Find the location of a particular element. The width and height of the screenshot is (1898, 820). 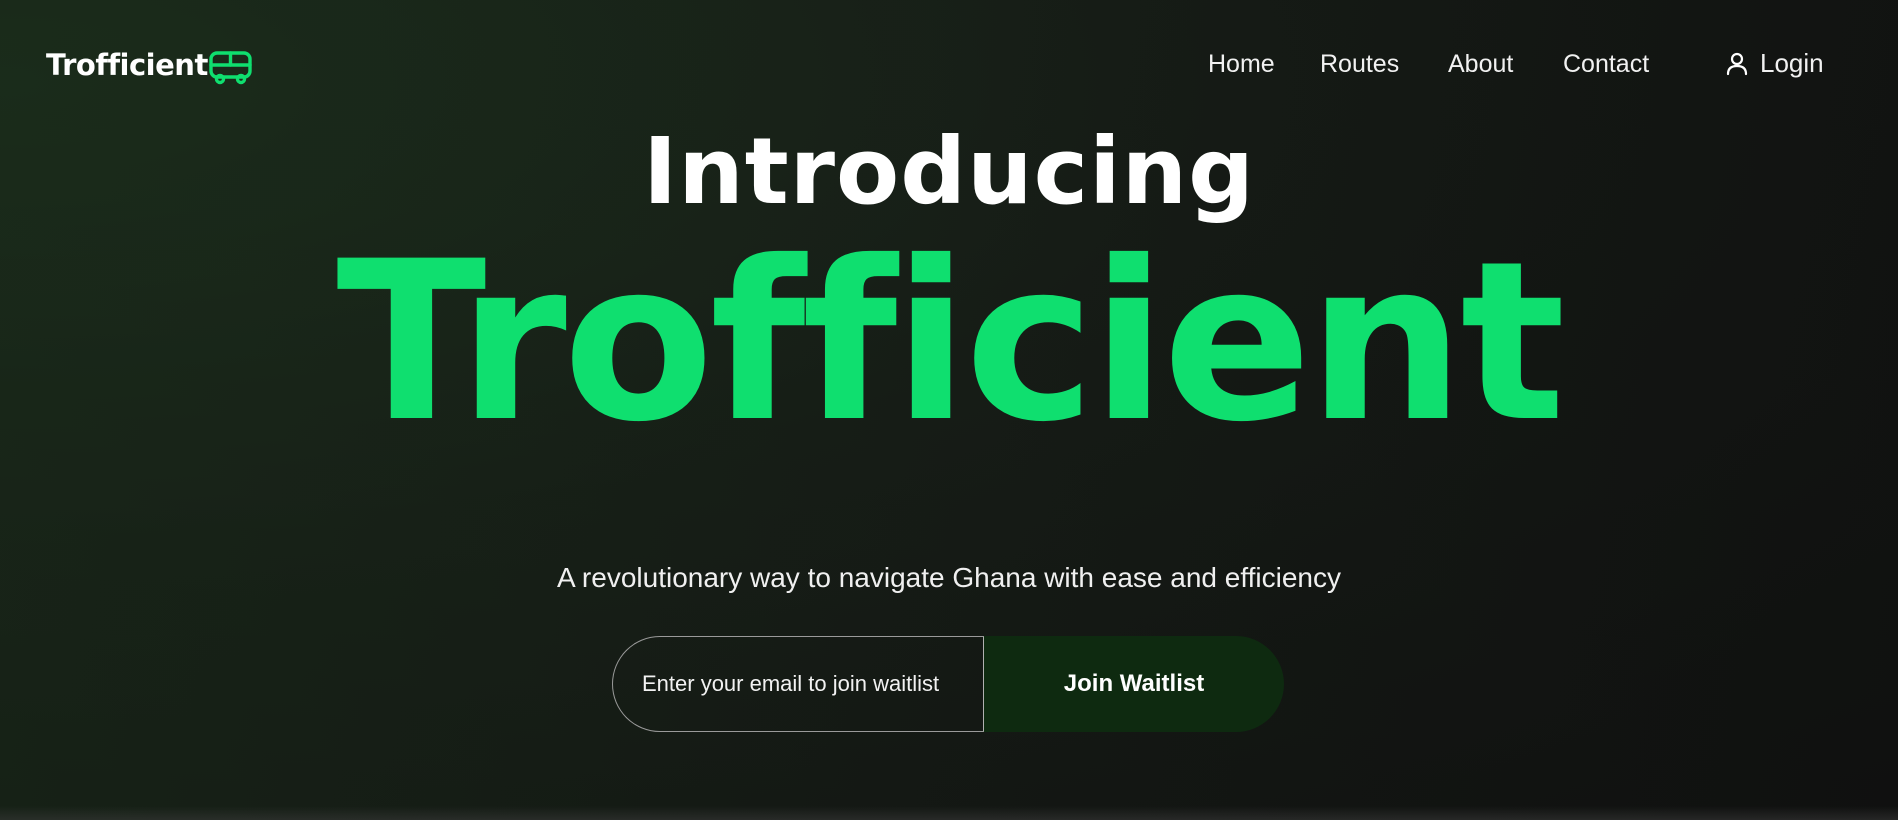

email-input is located at coordinates (798, 684).